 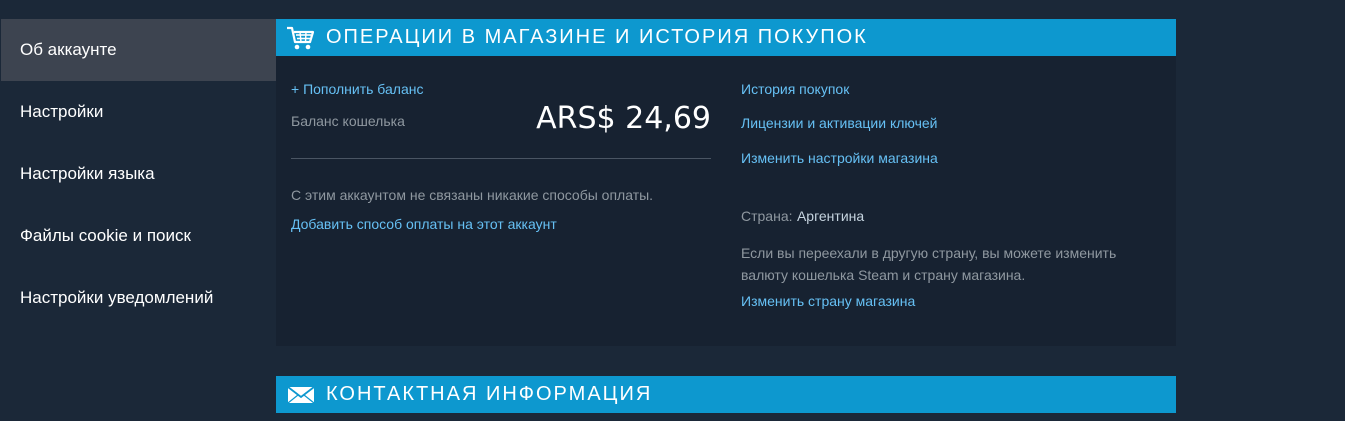 I want to click on sidebar-item-preferences: Настройки, so click(x=138, y=112).